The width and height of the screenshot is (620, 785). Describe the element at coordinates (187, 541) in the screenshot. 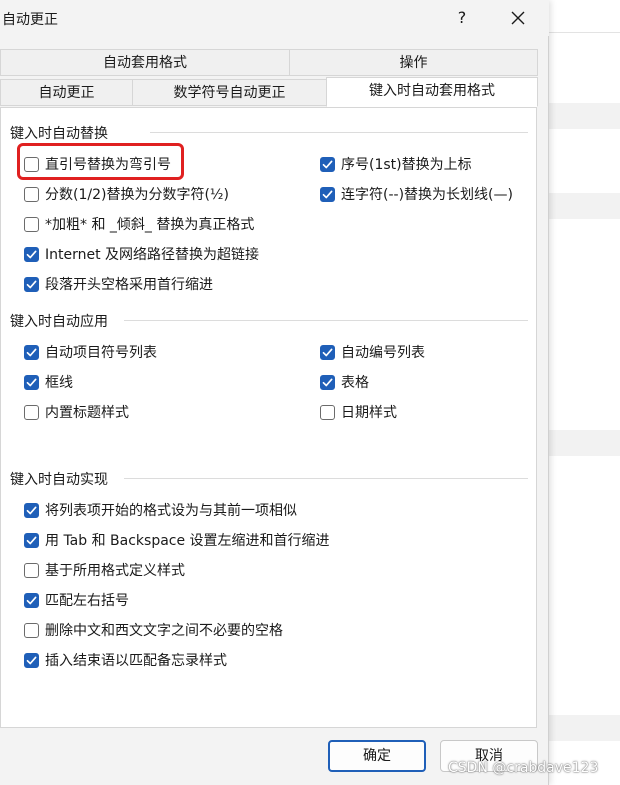

I see `option-label: 用 Tab 和 Backspace 设置左缩进和首行缩进` at that location.